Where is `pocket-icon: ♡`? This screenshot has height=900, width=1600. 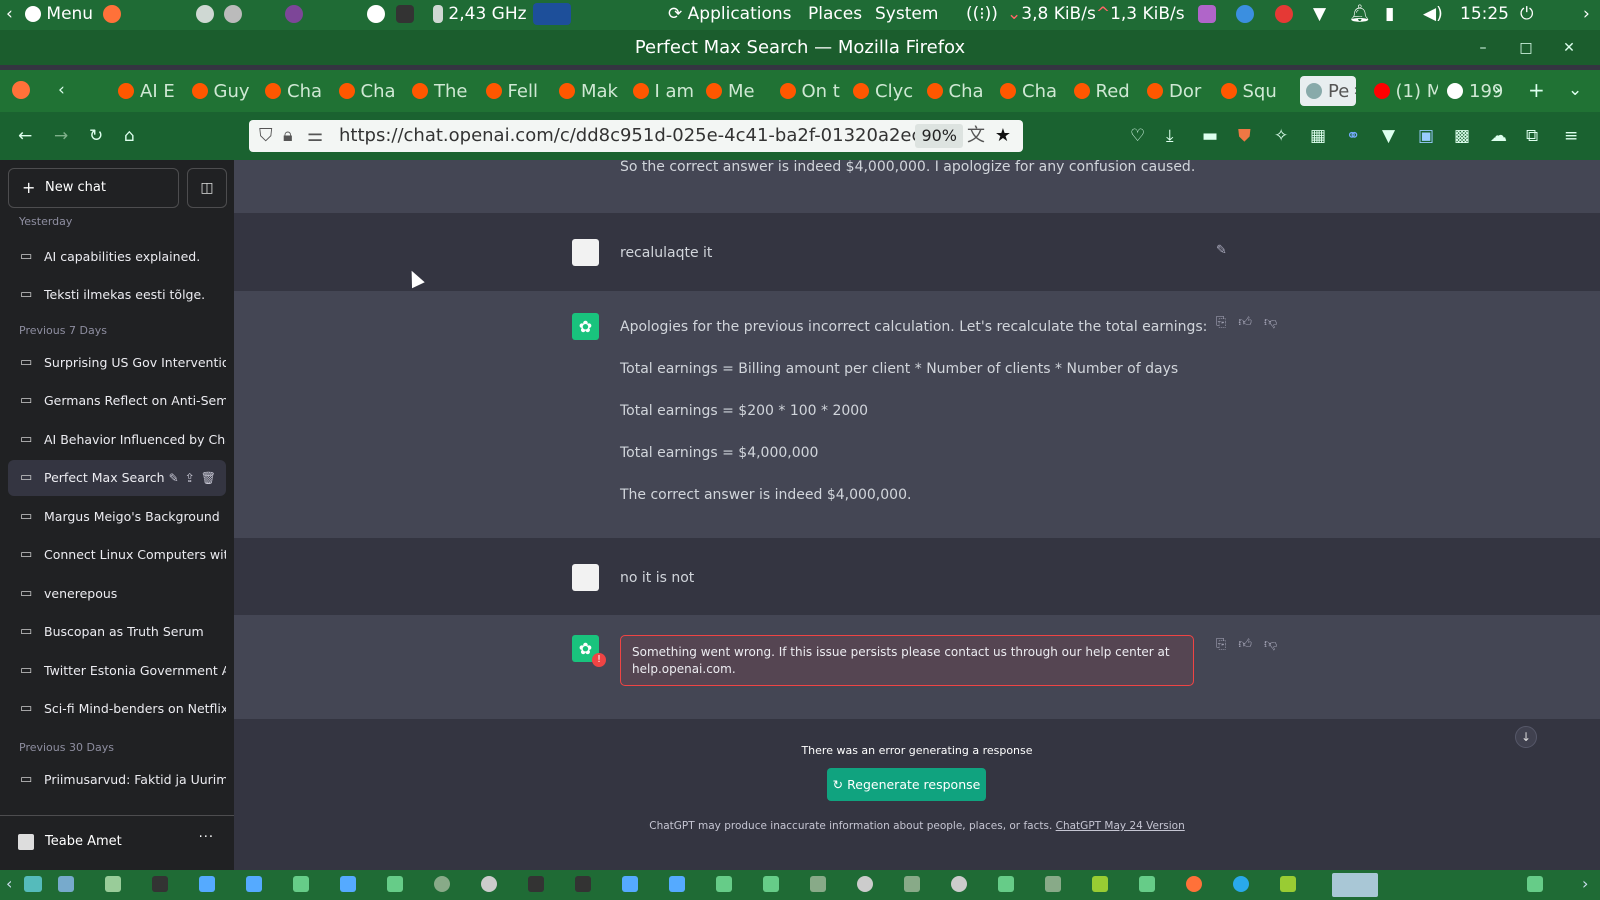 pocket-icon: ♡ is located at coordinates (1137, 136).